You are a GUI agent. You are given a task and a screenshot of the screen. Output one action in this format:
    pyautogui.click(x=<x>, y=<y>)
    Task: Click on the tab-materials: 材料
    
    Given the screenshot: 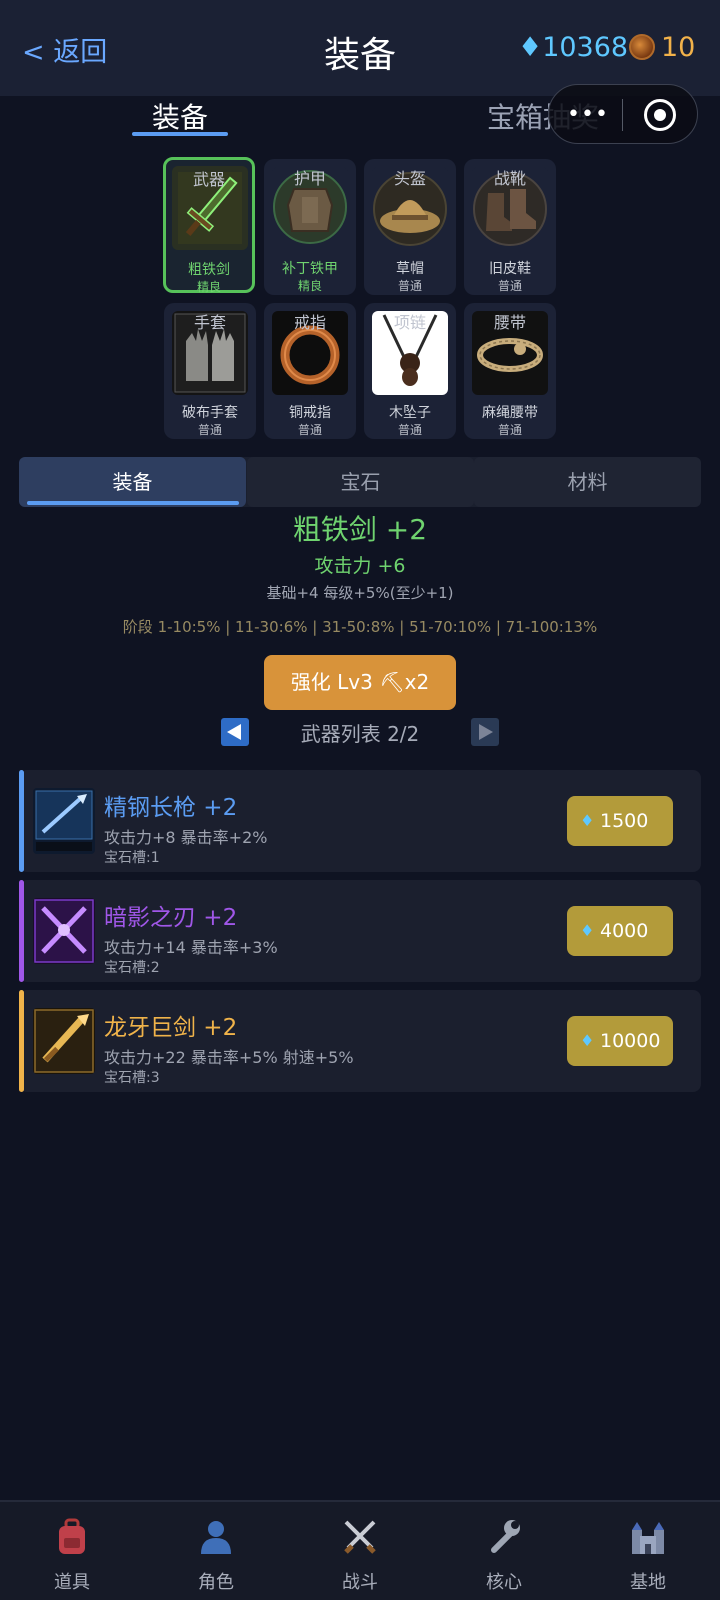 What is the action you would take?
    pyautogui.click(x=587, y=482)
    